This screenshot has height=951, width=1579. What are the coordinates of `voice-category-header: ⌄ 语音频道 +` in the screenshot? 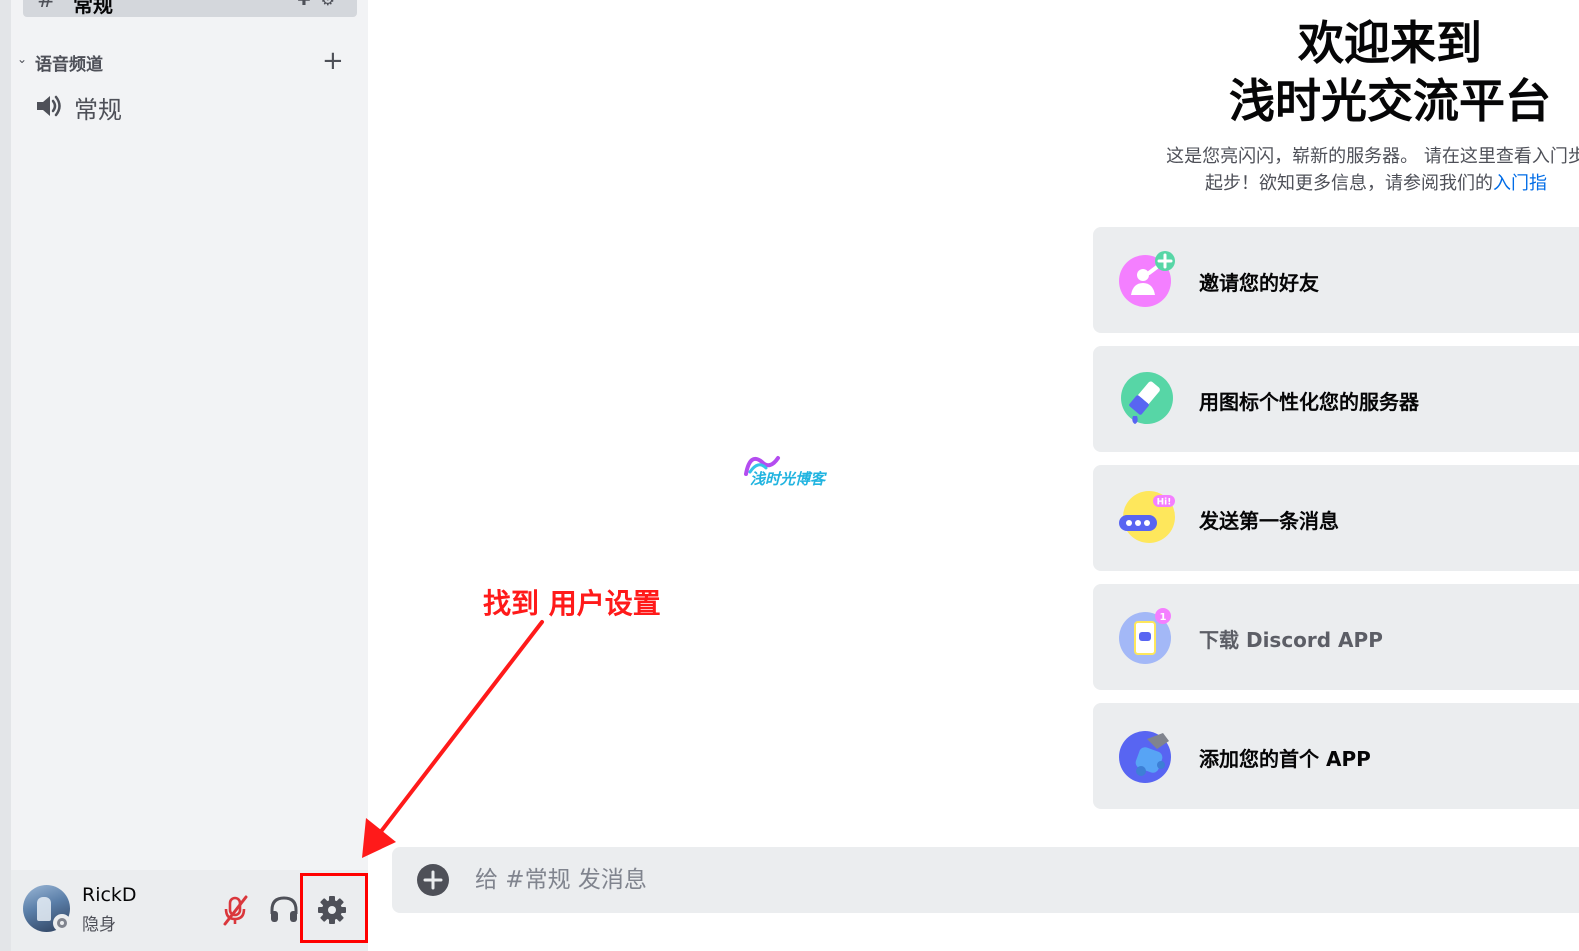 It's located at (182, 61).